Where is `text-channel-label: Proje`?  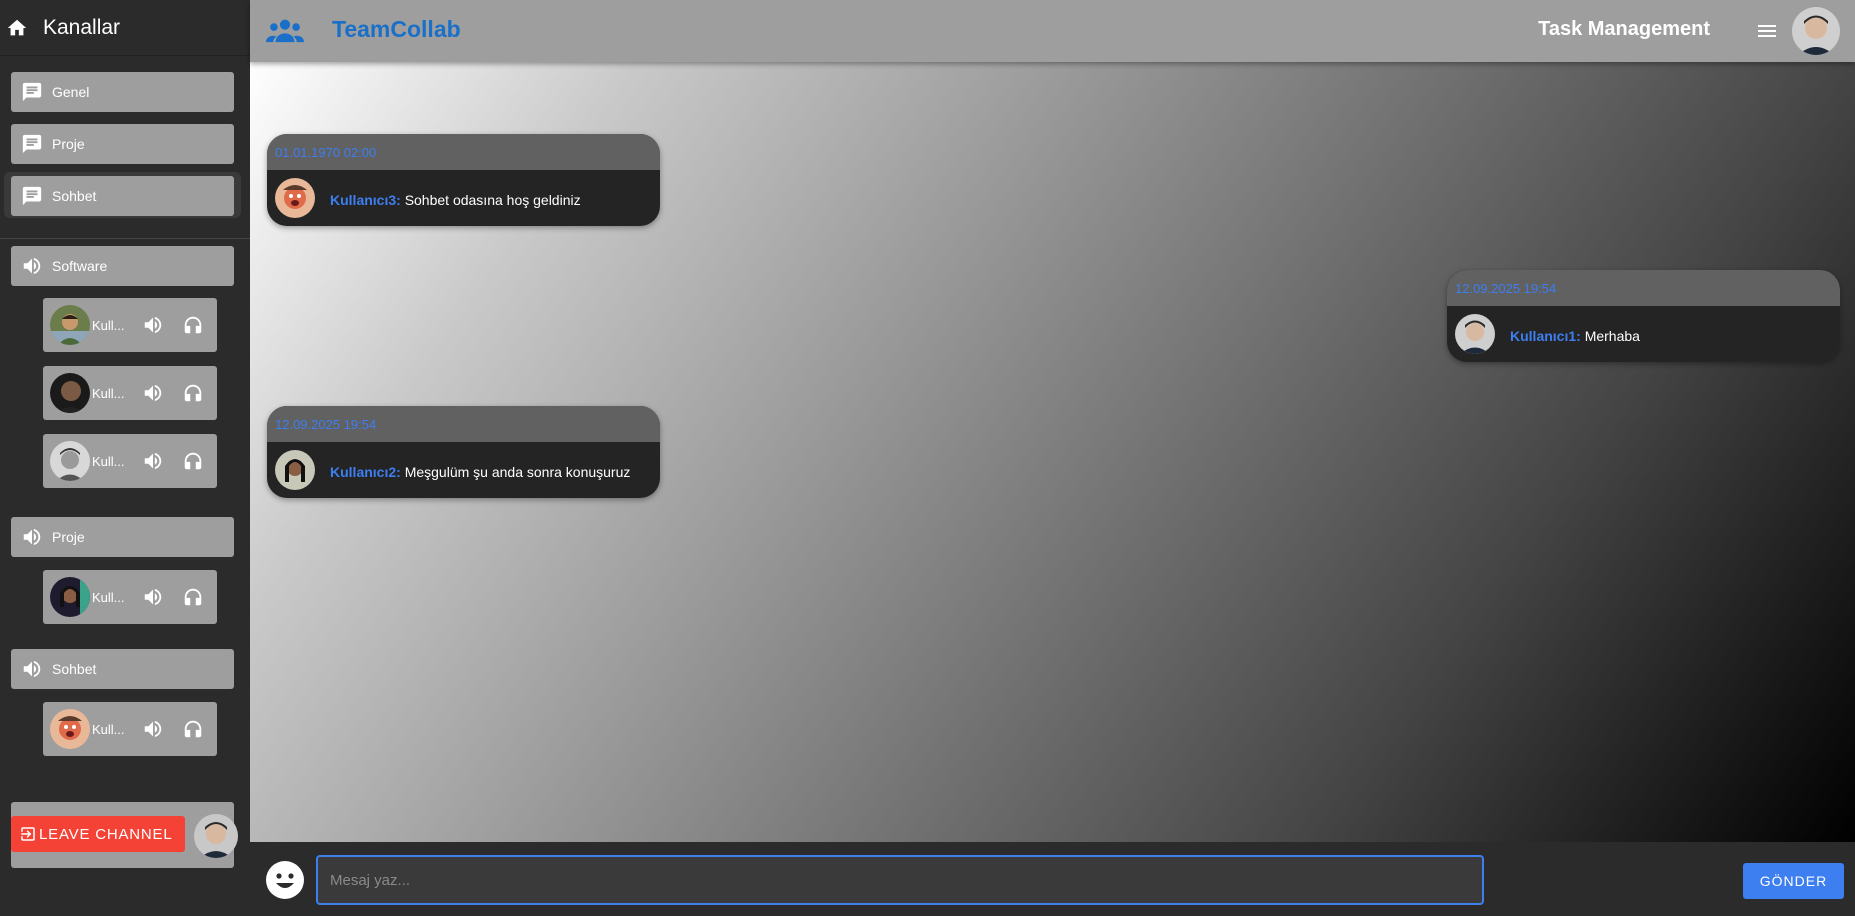 text-channel-label: Proje is located at coordinates (68, 144).